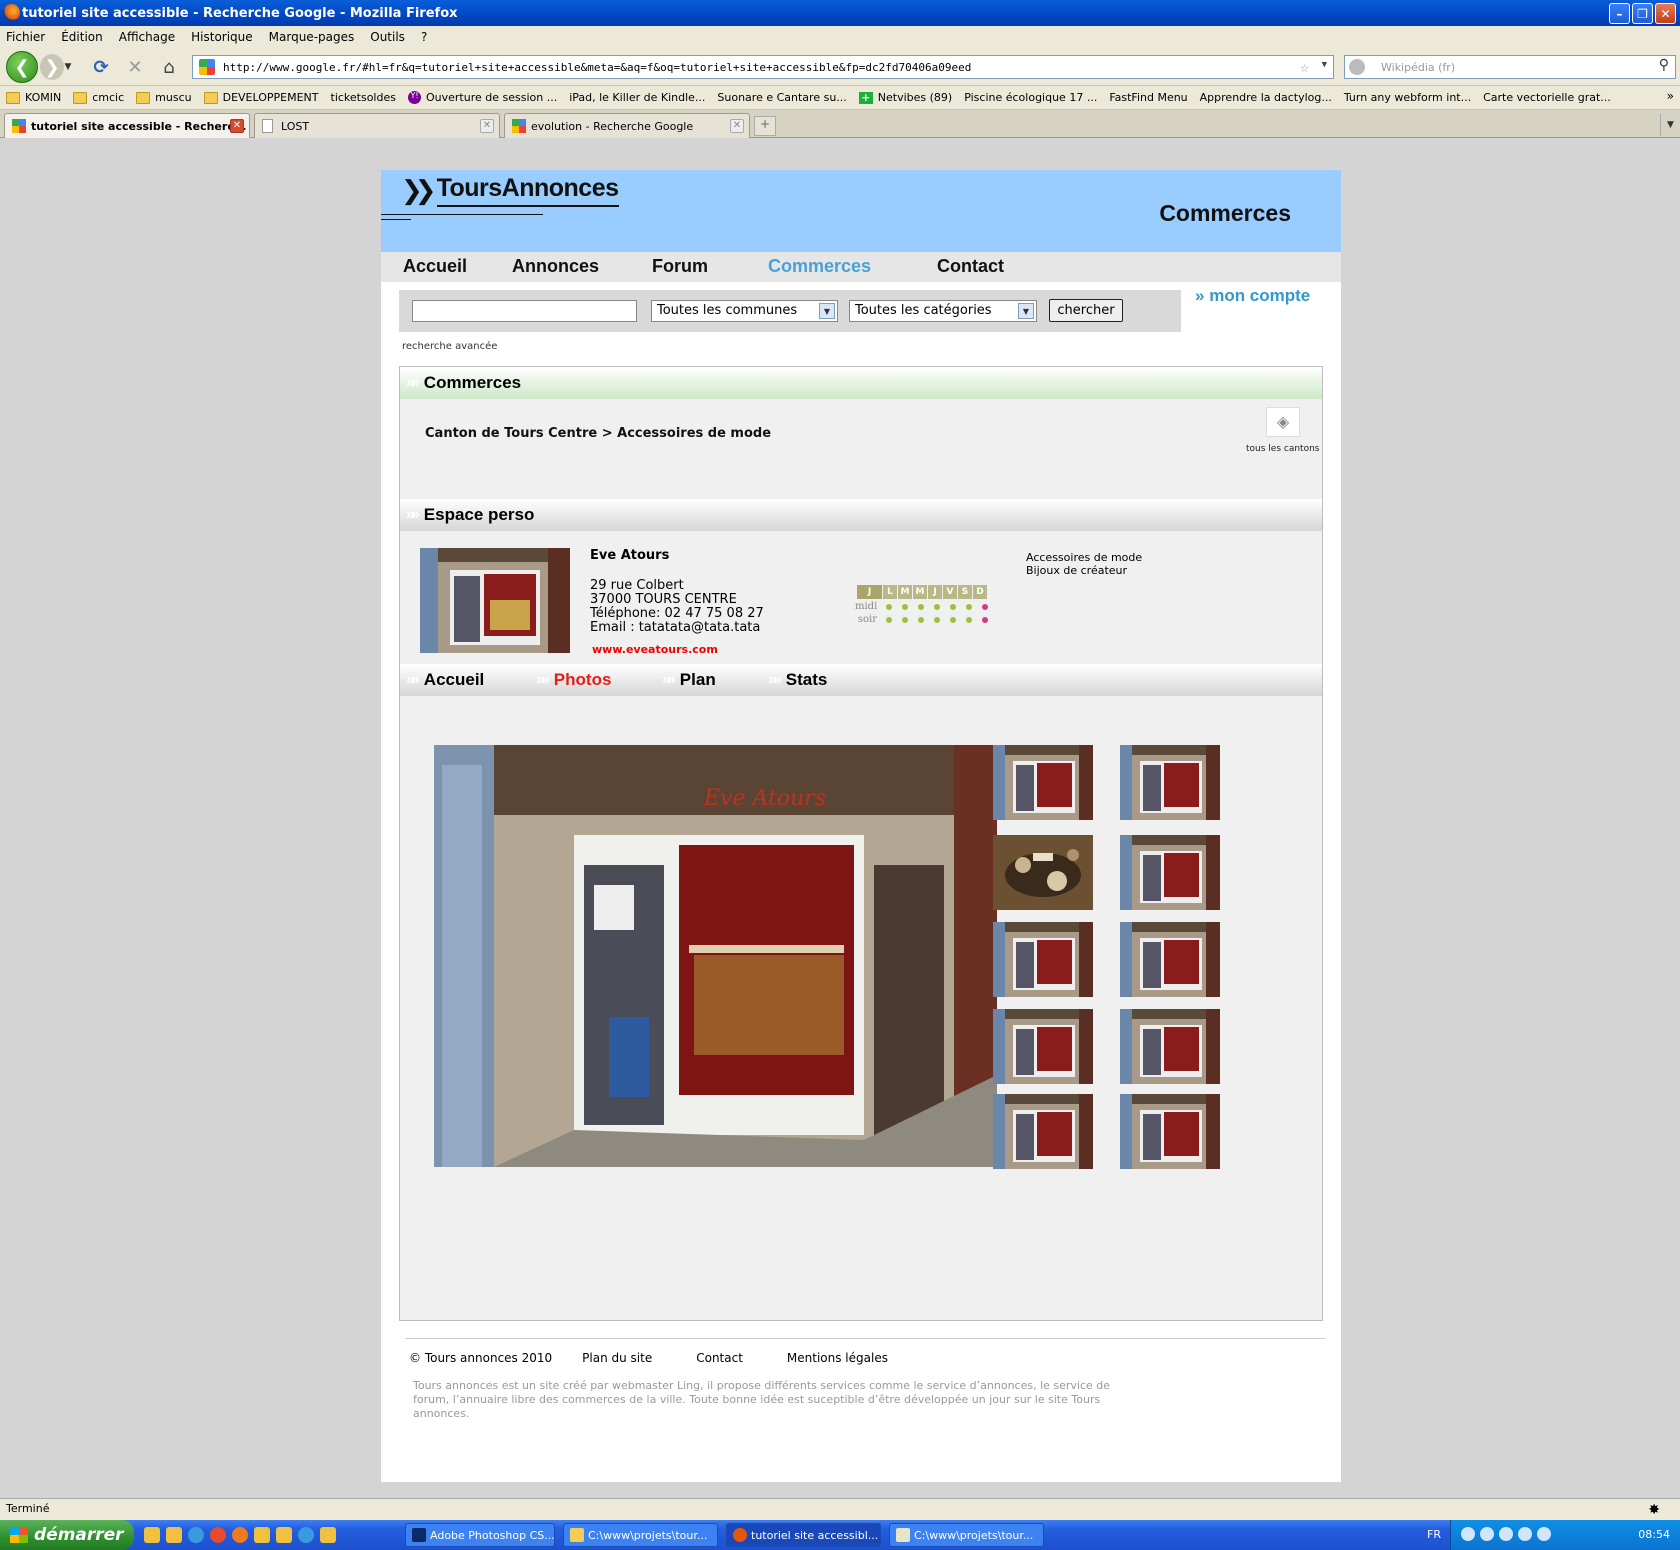 This screenshot has height=1550, width=1680. Describe the element at coordinates (363, 97) in the screenshot. I see `bookmark-item: ticketsoldes` at that location.